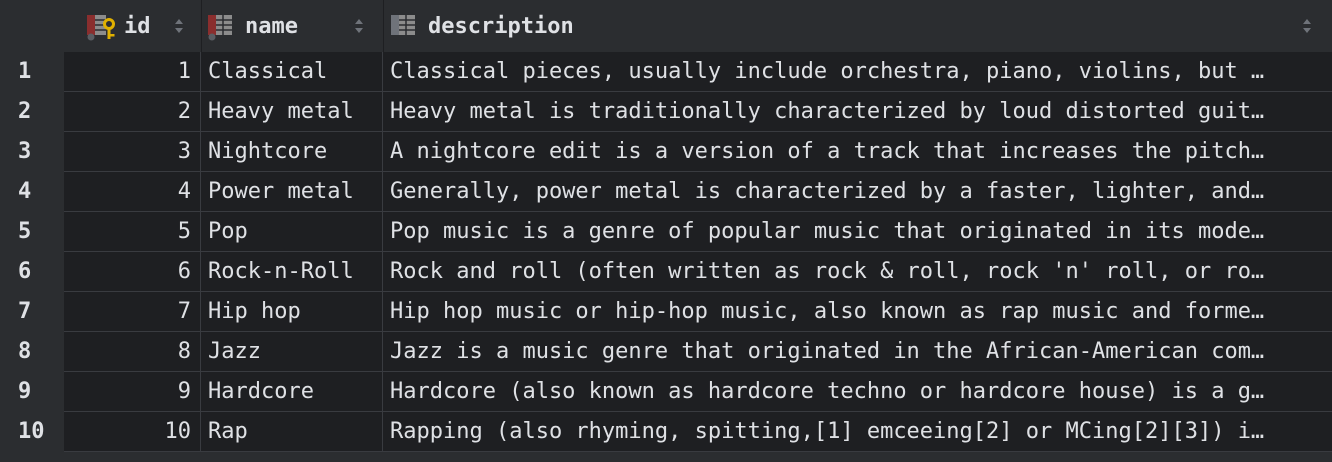 The width and height of the screenshot is (1332, 462). What do you see at coordinates (292, 351) in the screenshot?
I see `cell-name: Jazz` at bounding box center [292, 351].